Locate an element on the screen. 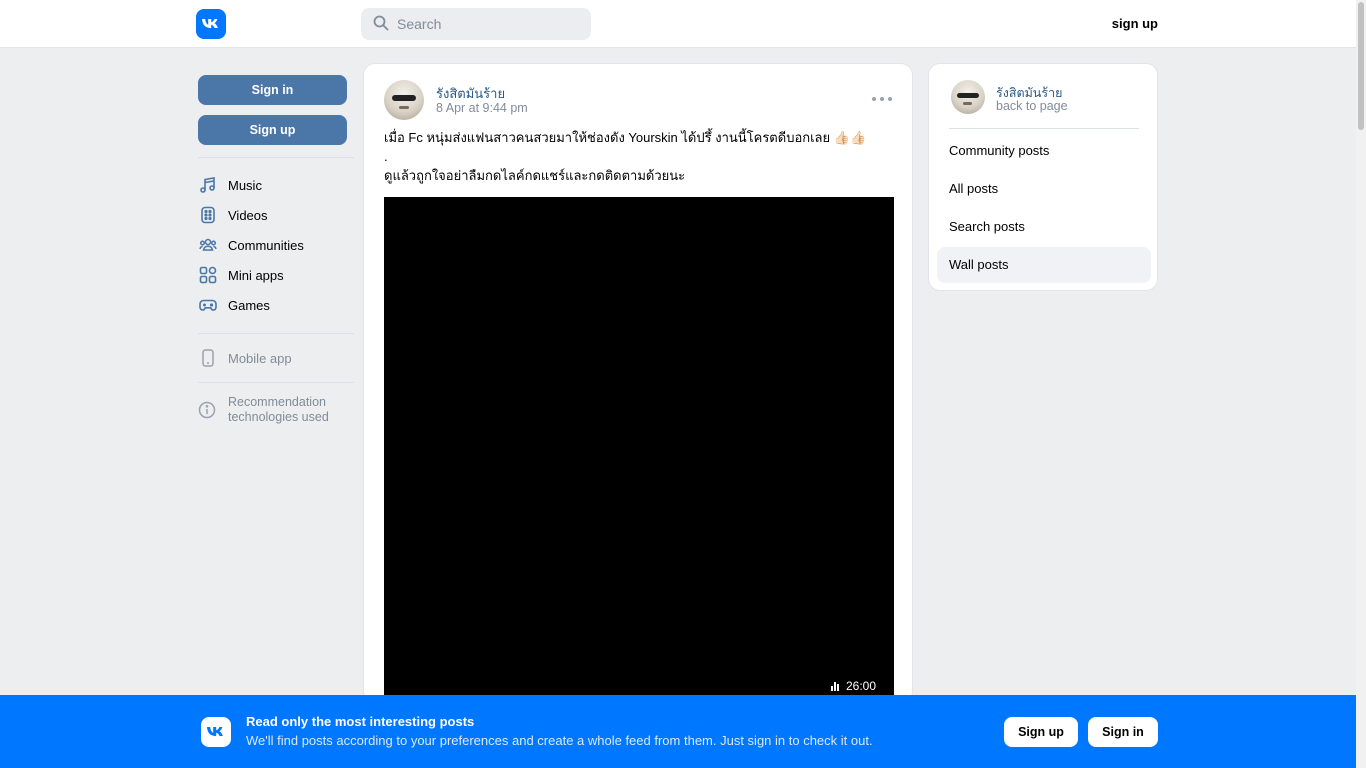 This screenshot has width=1366, height=768. recommendation-technologies-link: Recommendation technologies used is located at coordinates (276, 410).